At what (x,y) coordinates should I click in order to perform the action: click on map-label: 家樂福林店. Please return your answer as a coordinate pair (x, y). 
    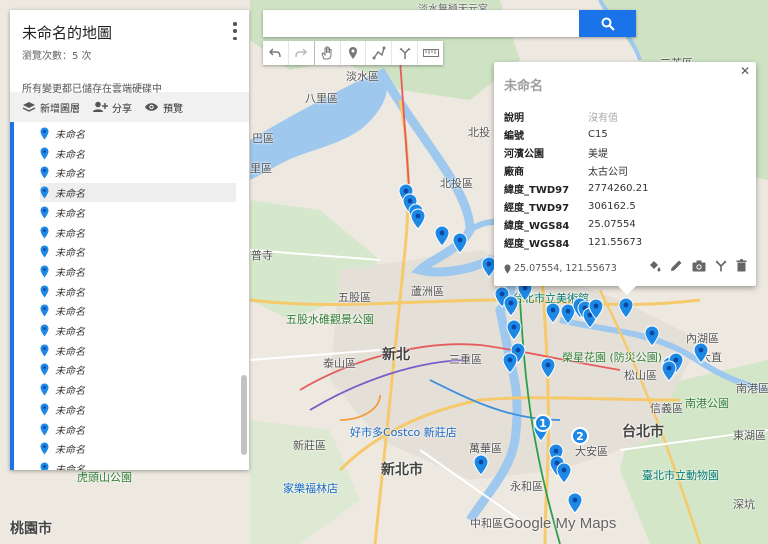
    Looking at the image, I should click on (310, 488).